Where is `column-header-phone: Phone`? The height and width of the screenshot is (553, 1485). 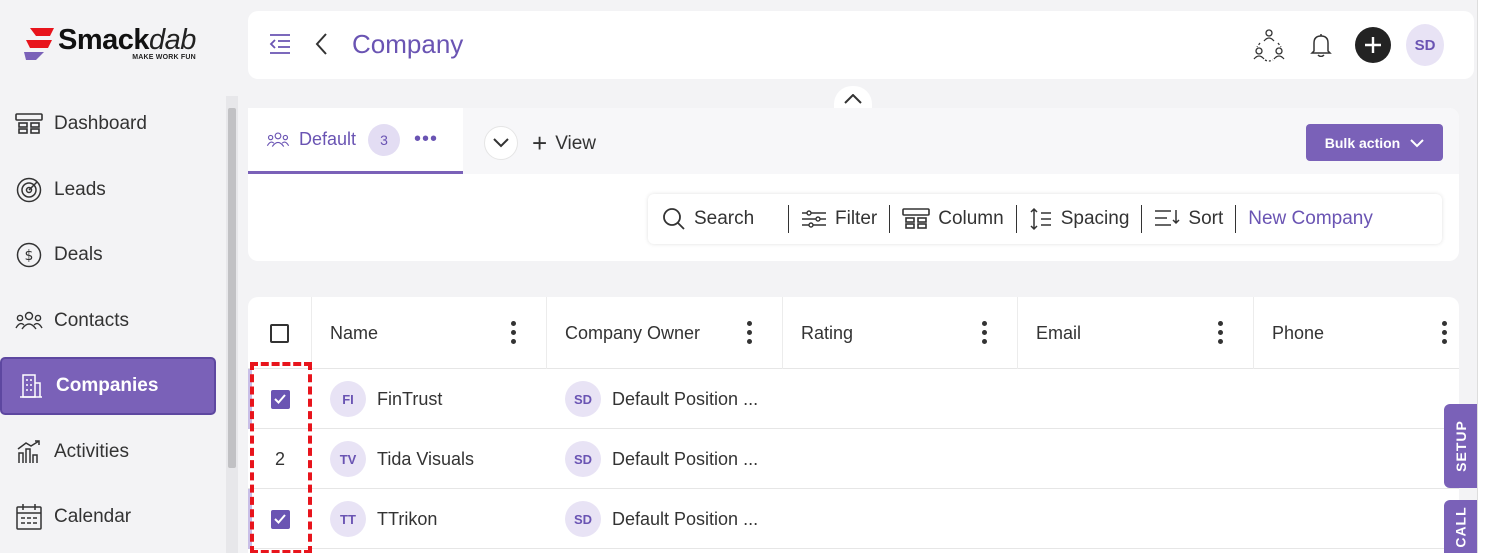
column-header-phone: Phone is located at coordinates (1356, 333).